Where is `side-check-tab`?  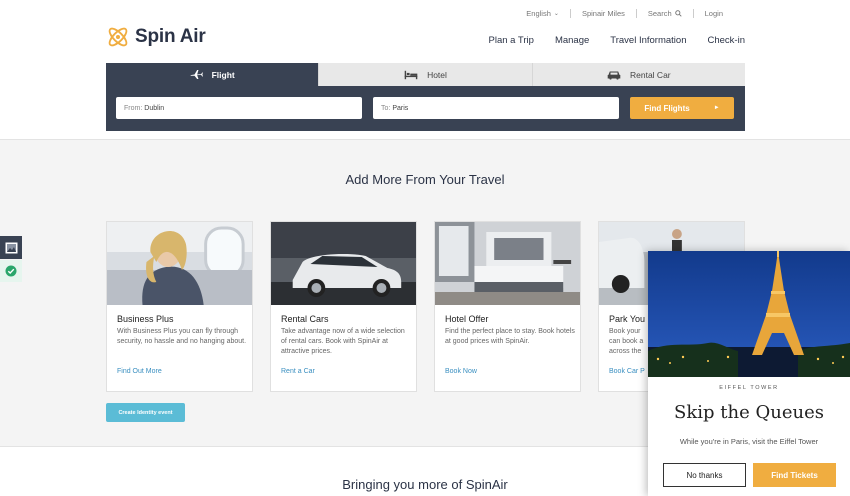
side-check-tab is located at coordinates (11, 271).